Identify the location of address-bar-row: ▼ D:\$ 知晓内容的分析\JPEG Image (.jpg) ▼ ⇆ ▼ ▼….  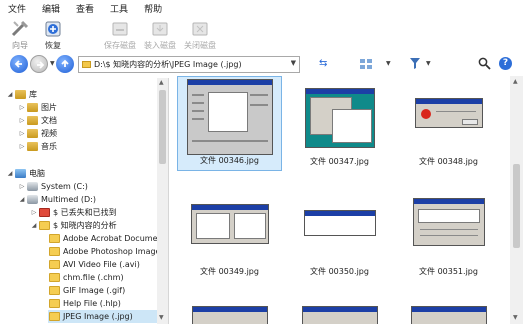
(261, 64).